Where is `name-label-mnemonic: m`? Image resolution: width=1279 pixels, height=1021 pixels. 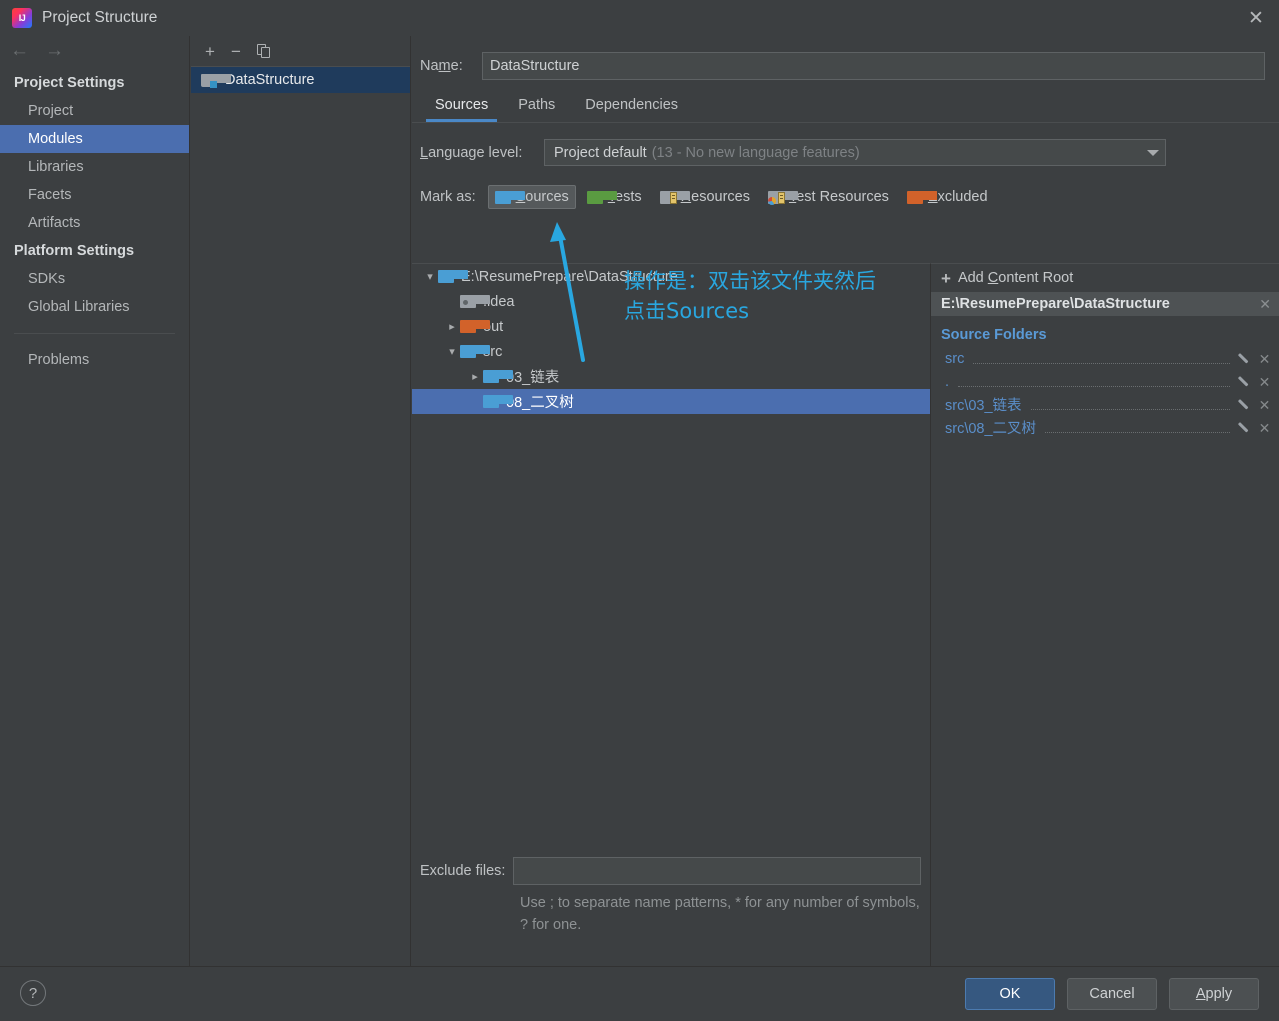
name-label-mnemonic: m is located at coordinates (444, 66).